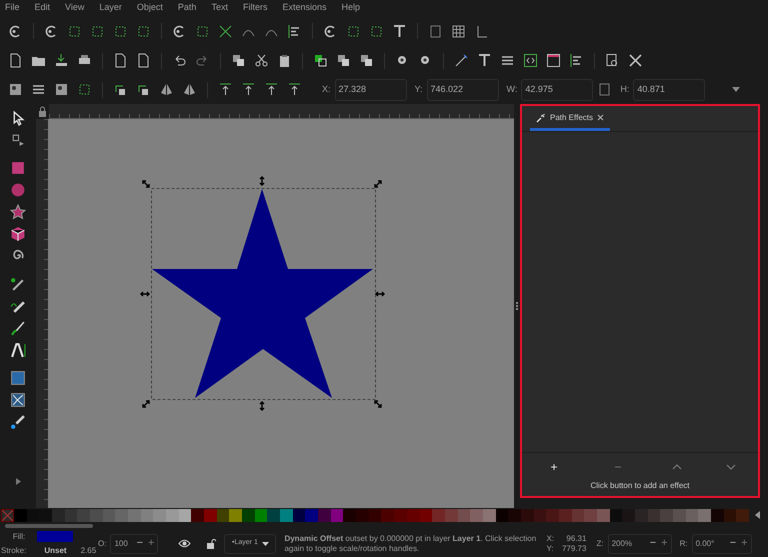  Describe the element at coordinates (185, 543) in the screenshot. I see `eye-icon` at that location.